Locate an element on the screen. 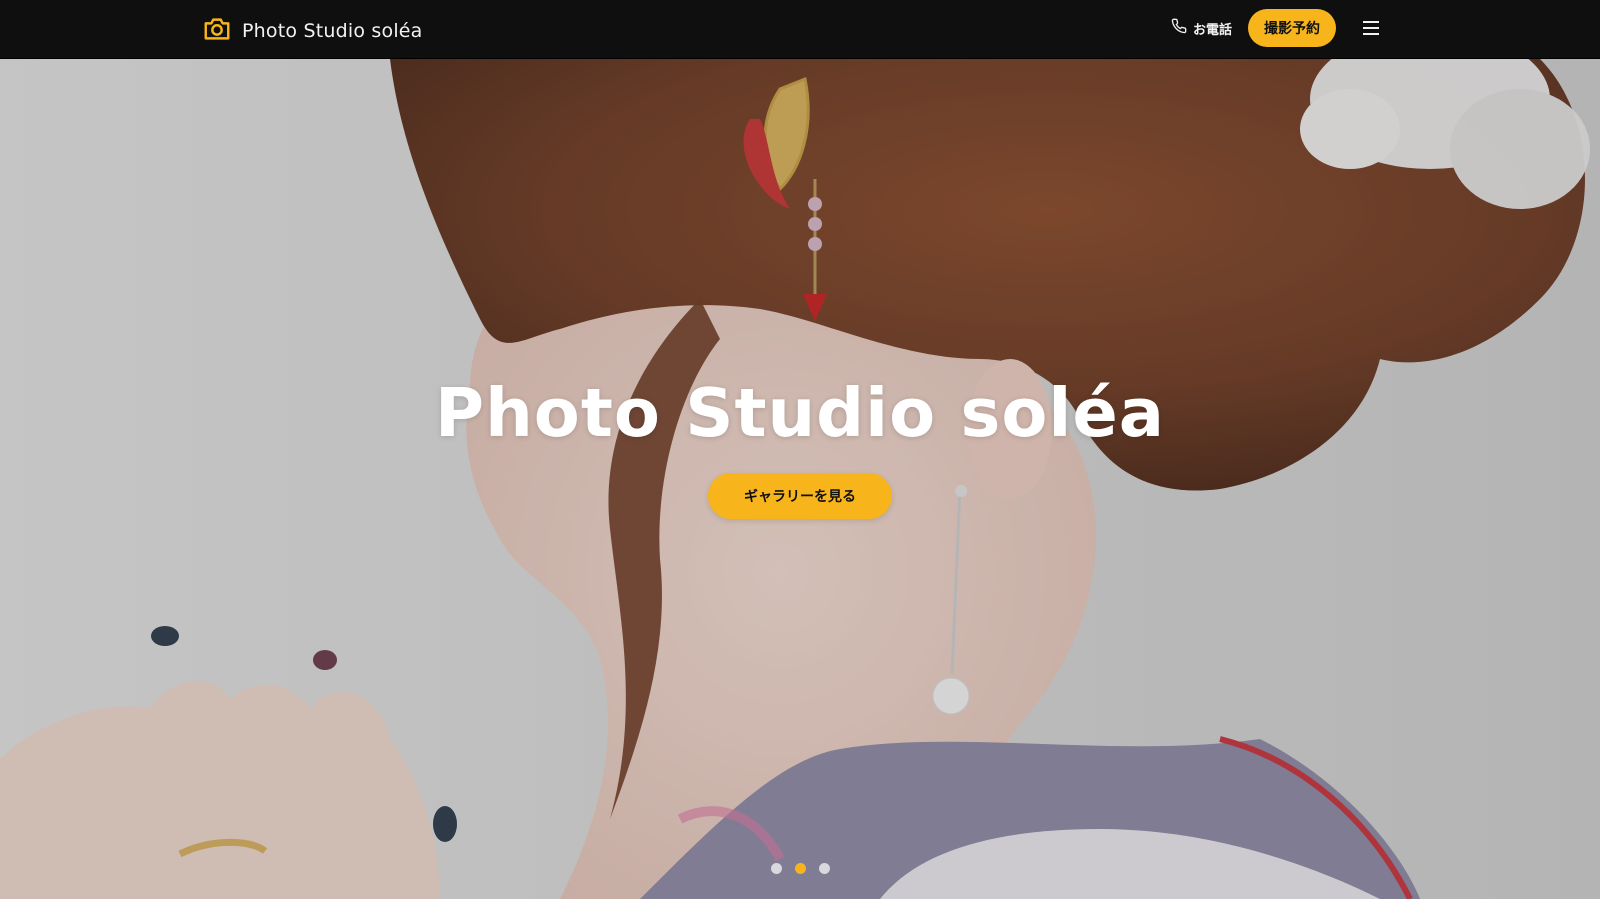 The width and height of the screenshot is (1600, 899). phone-link: お電話 is located at coordinates (1201, 28).